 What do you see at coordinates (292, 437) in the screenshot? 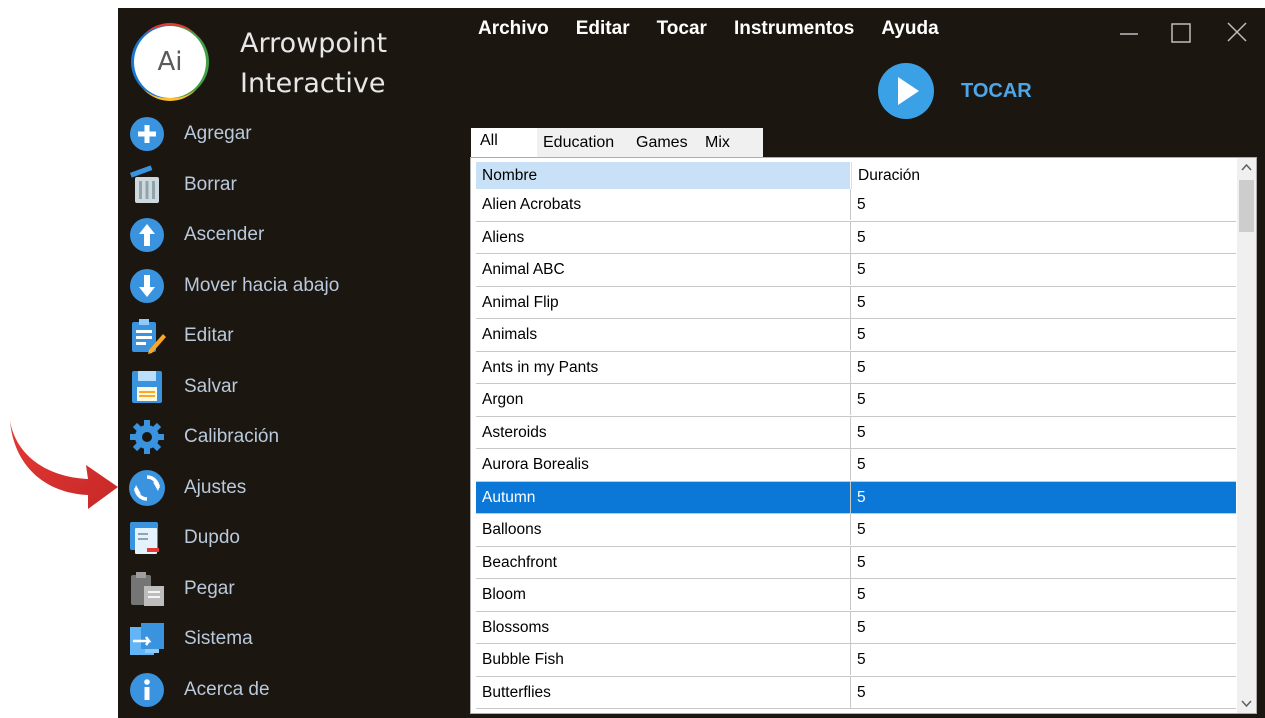
I see `sidebar-item-calibracion: Calibración` at bounding box center [292, 437].